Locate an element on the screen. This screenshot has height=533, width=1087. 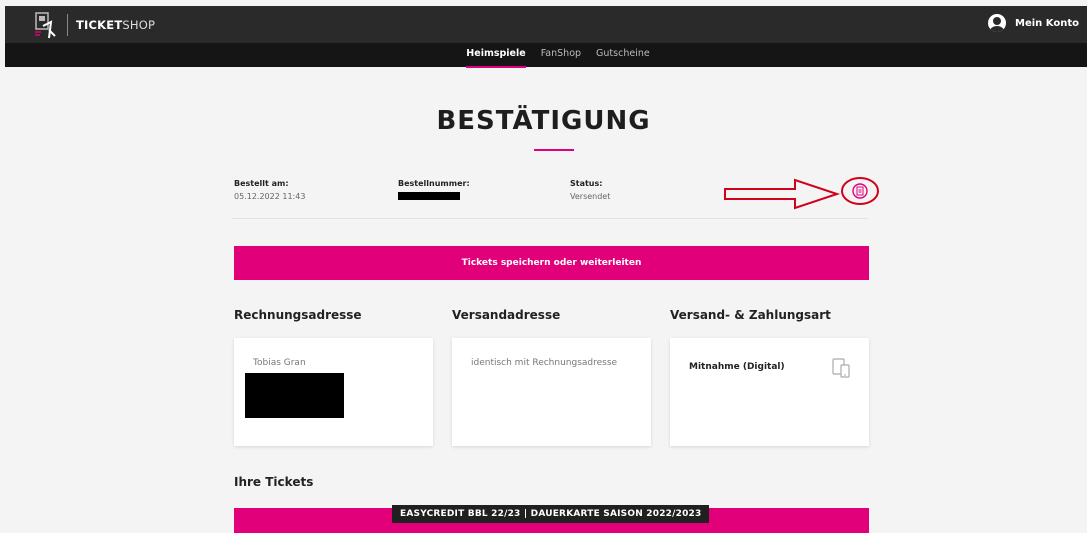
brand-name: TICKETSHOP is located at coordinates (115, 25).